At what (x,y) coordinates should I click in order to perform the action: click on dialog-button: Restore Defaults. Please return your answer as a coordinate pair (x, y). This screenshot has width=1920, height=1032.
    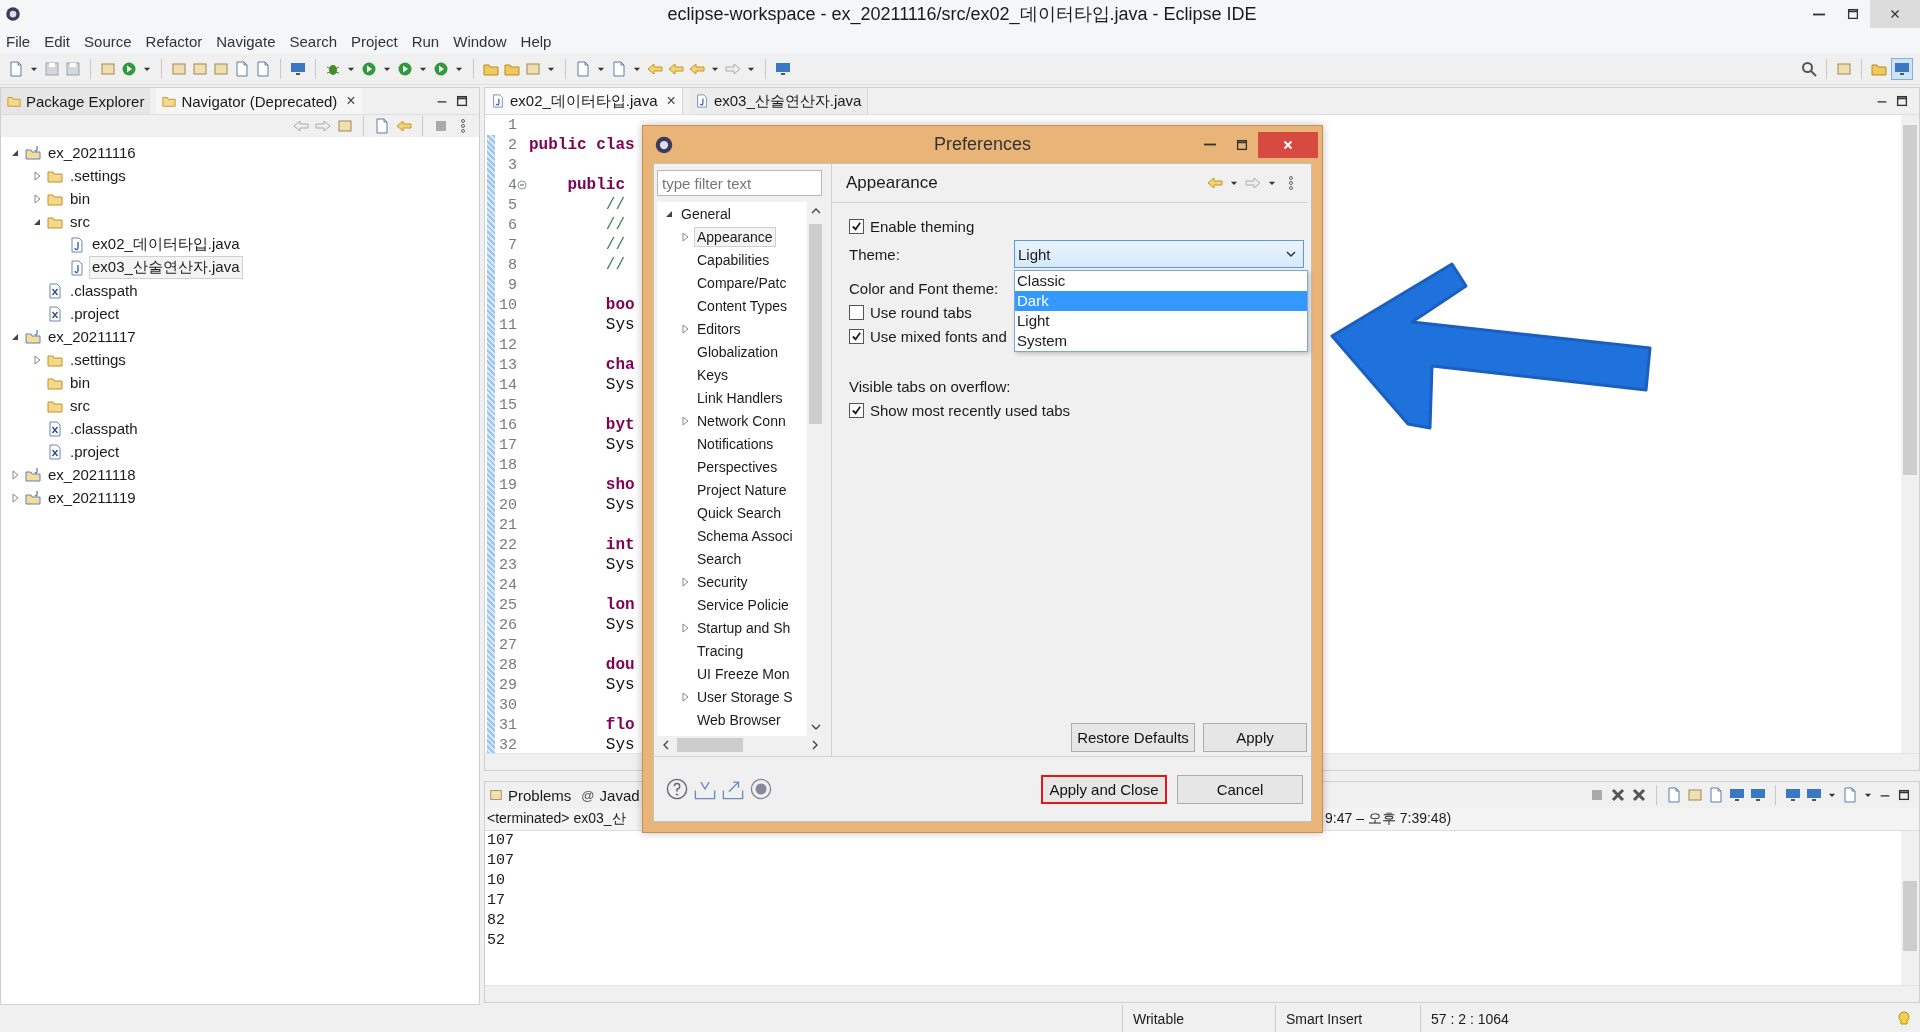
    Looking at the image, I should click on (1133, 737).